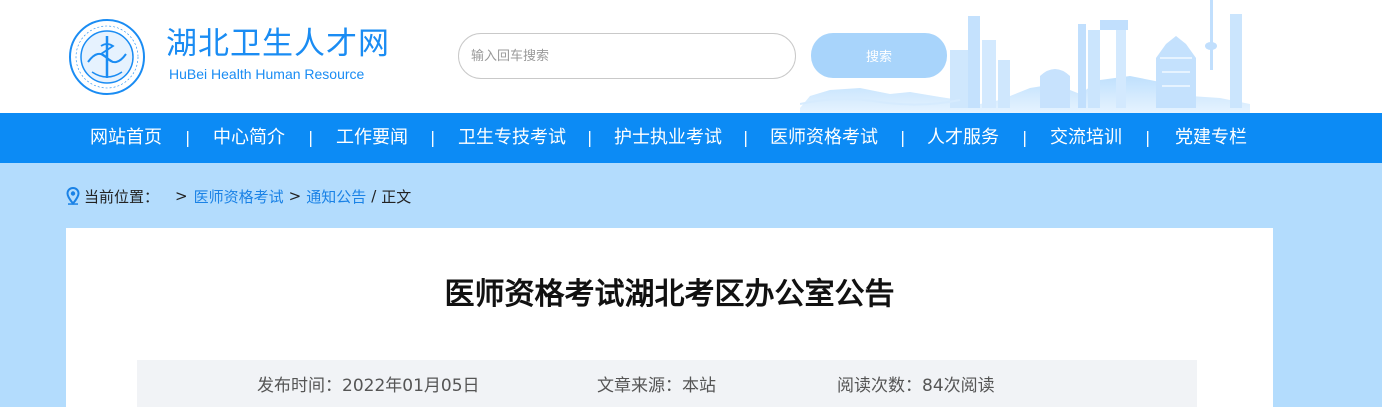 The width and height of the screenshot is (1382, 407). I want to click on nav-item-home: 网站首页, so click(126, 138).